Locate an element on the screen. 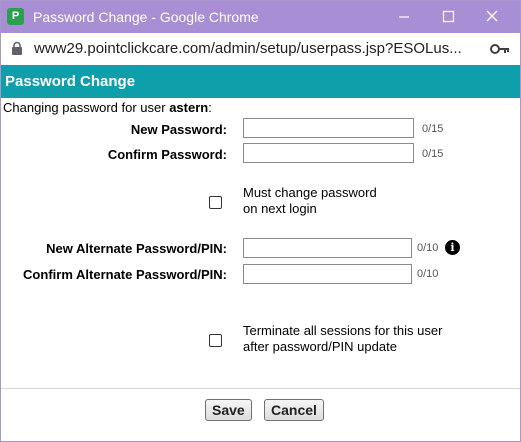 The height and width of the screenshot is (442, 521). minimize-button is located at coordinates (404, 17).